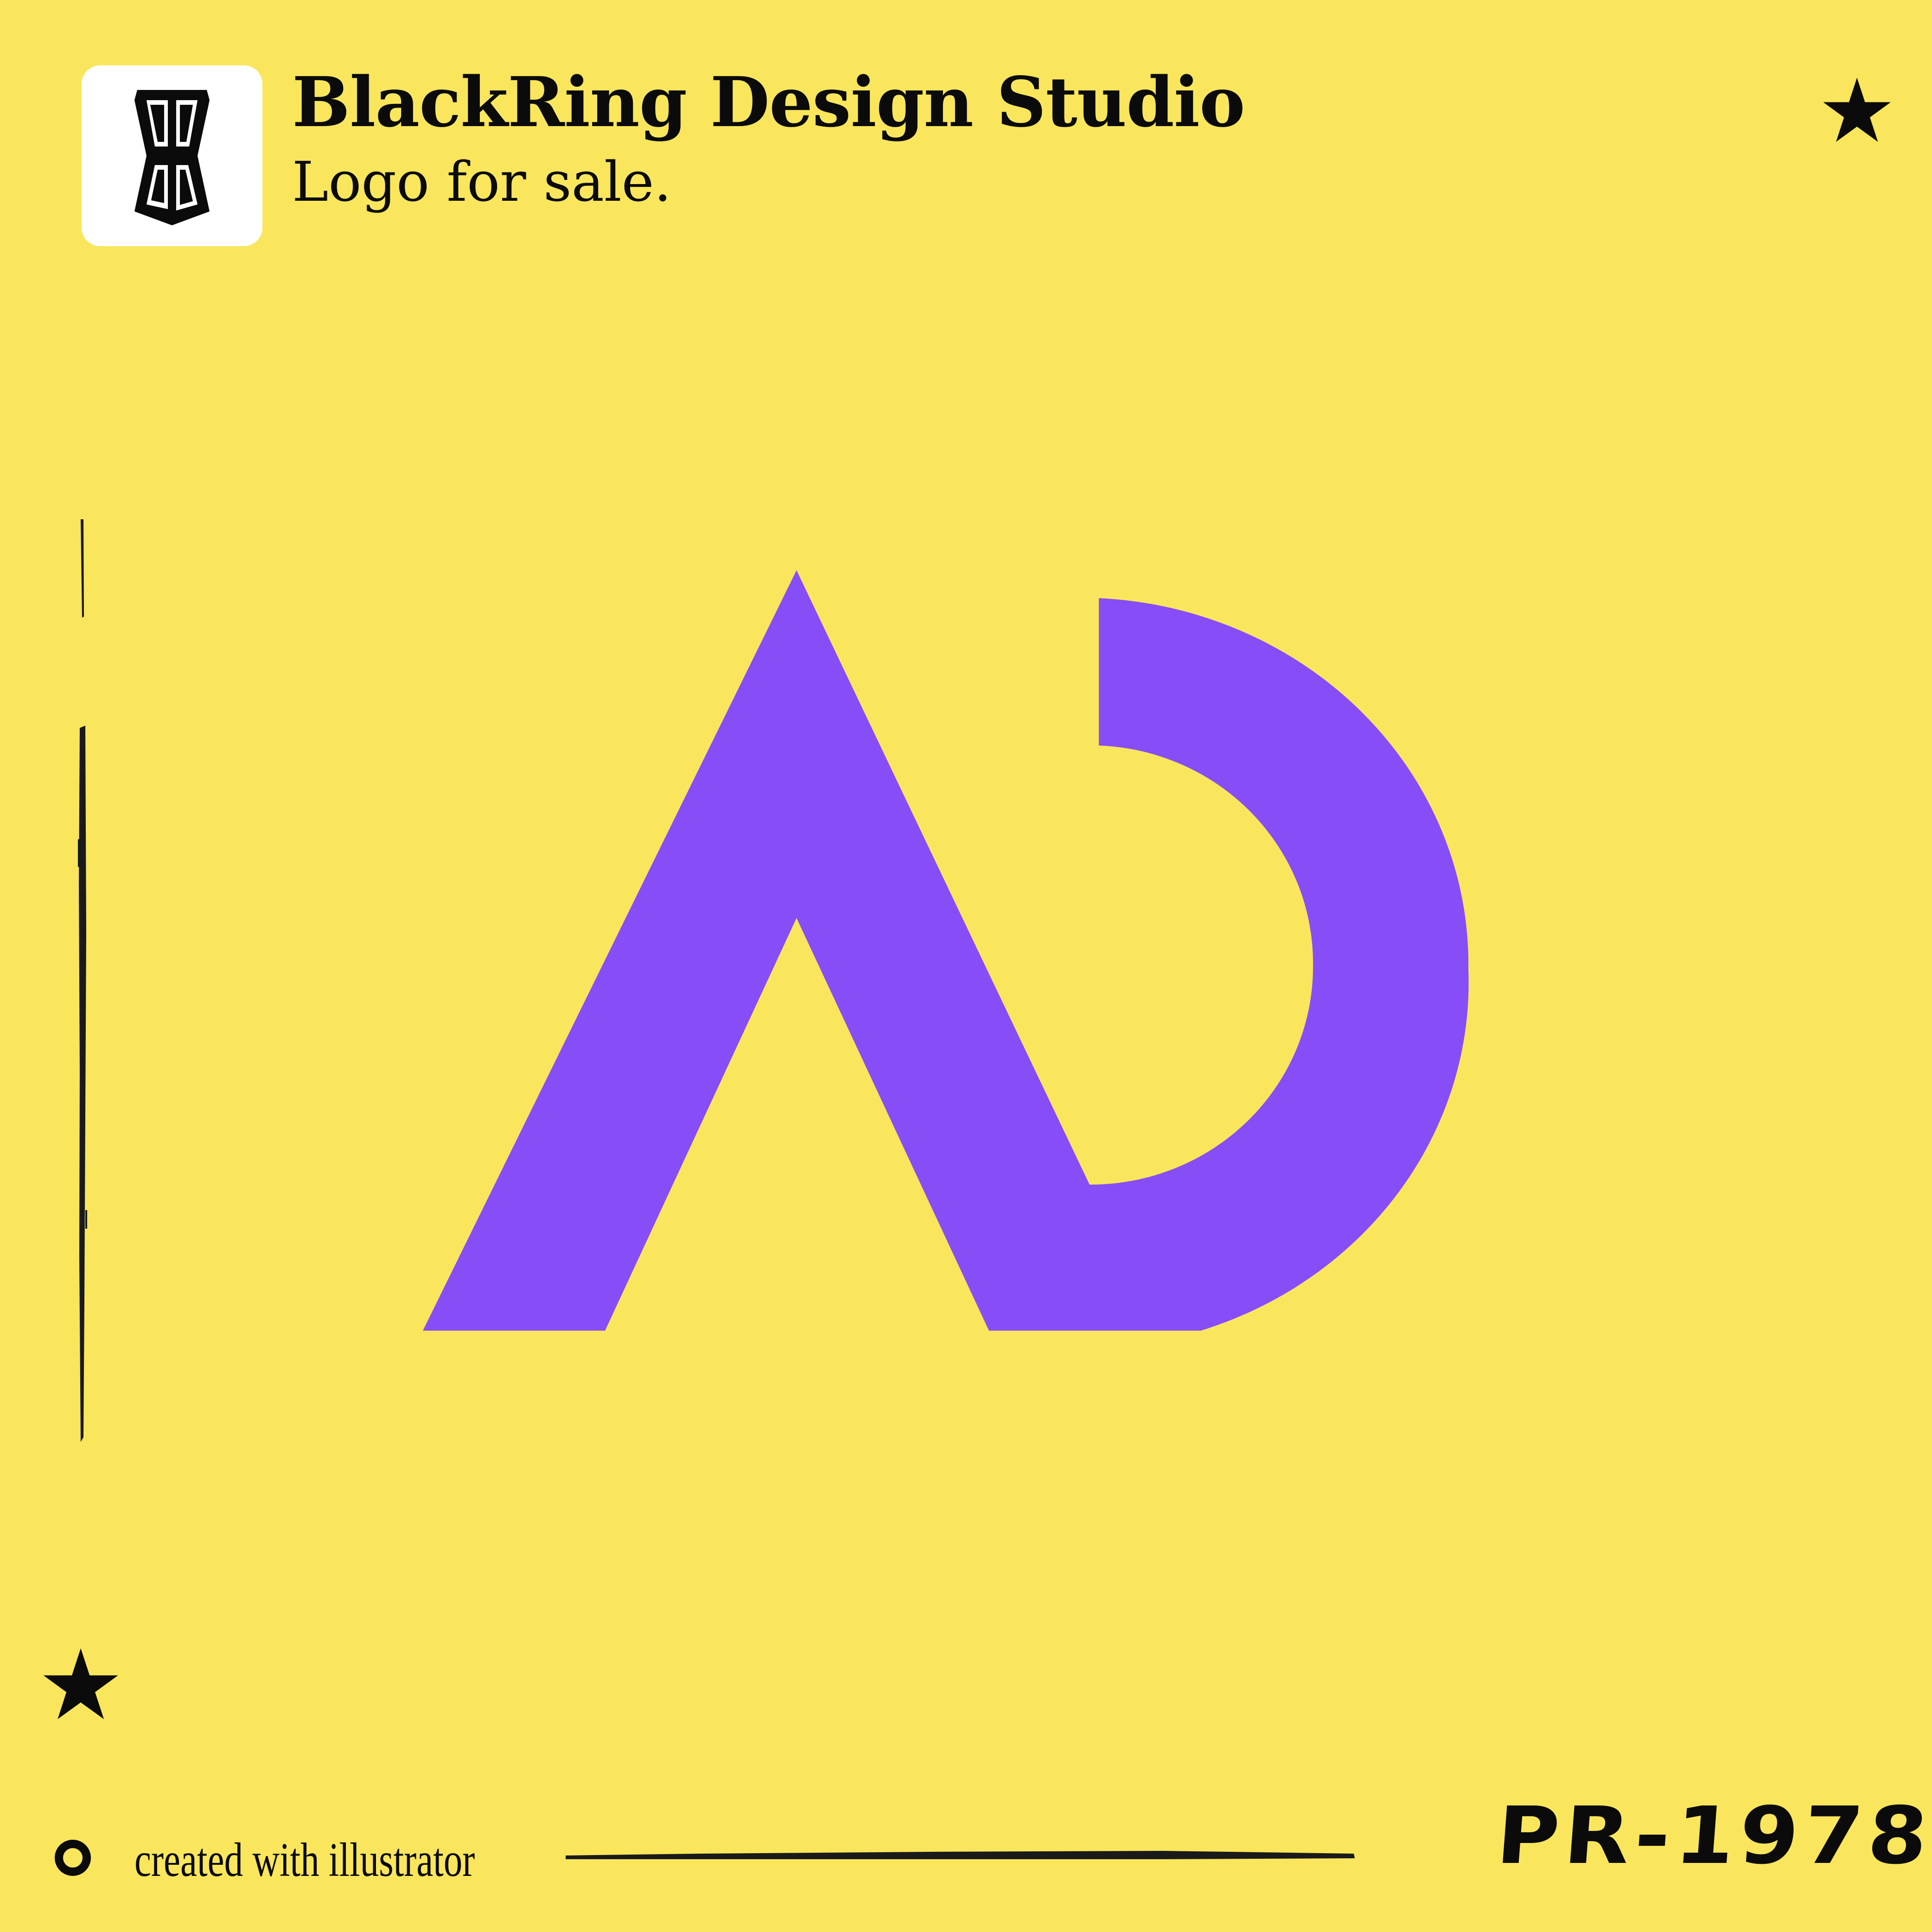 The width and height of the screenshot is (1932, 1932). I want to click on brush-stroke-horizontal, so click(961, 1855).